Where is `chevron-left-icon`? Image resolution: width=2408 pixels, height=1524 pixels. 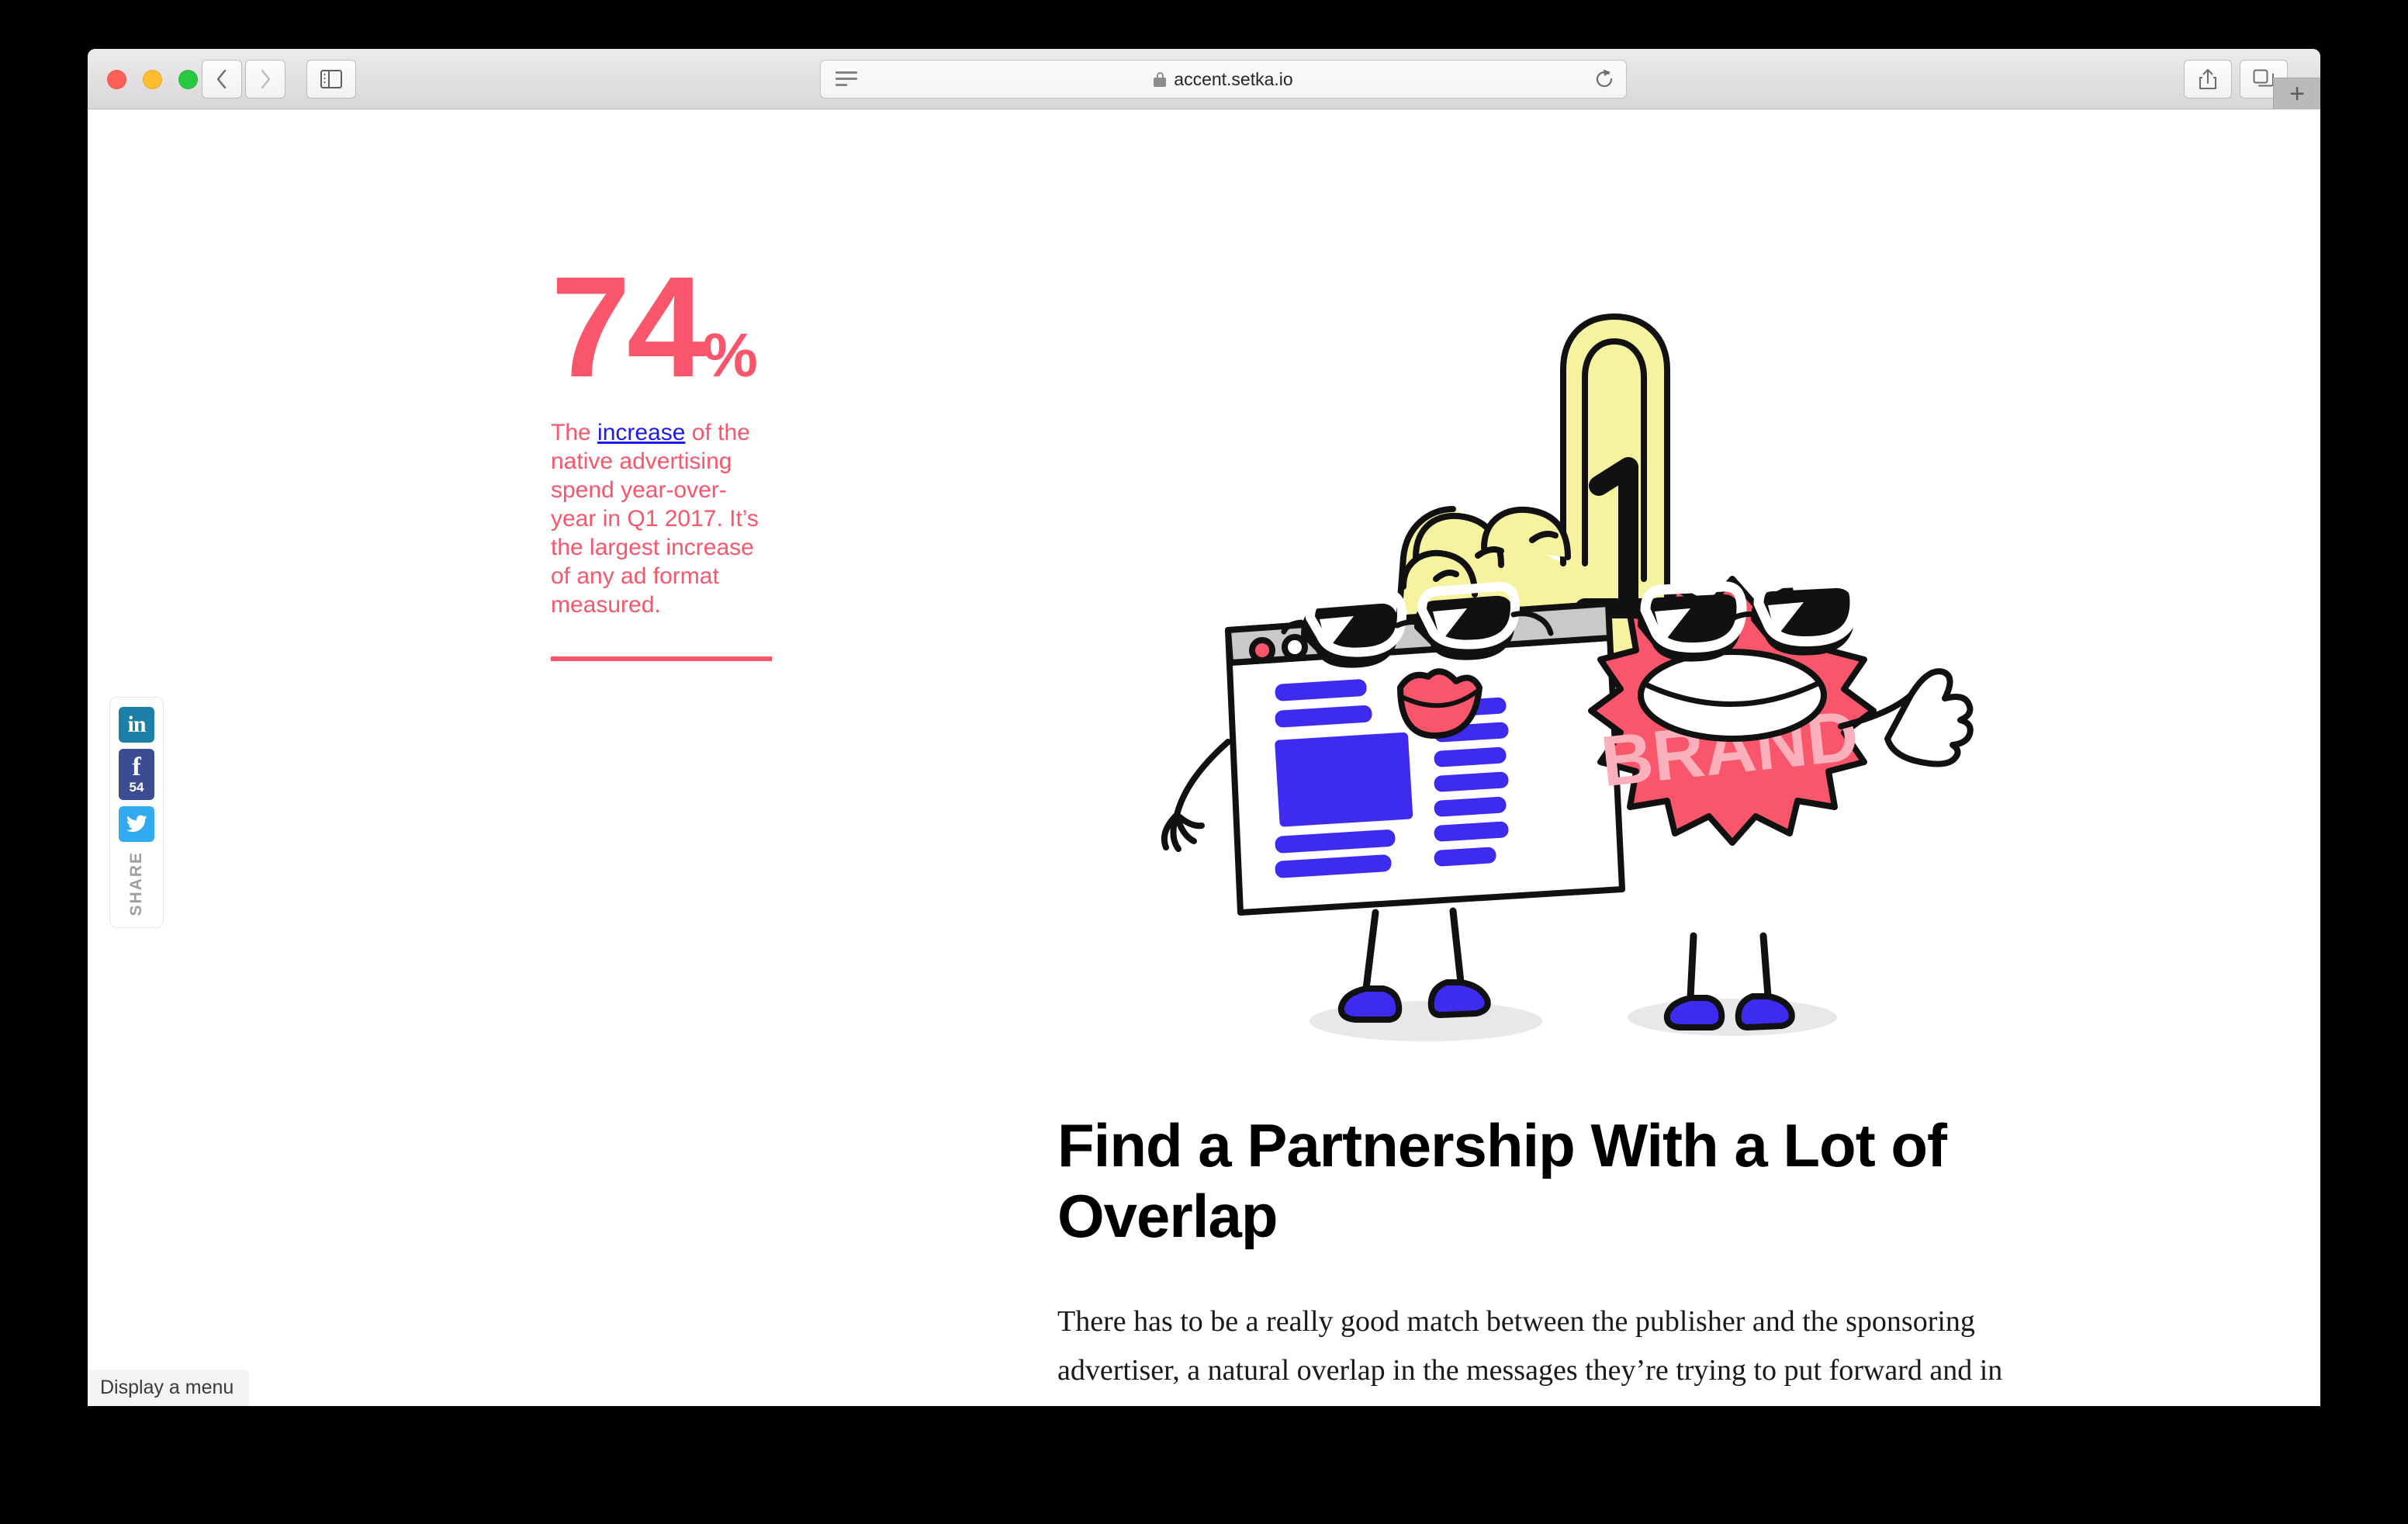
chevron-left-icon is located at coordinates (221, 79).